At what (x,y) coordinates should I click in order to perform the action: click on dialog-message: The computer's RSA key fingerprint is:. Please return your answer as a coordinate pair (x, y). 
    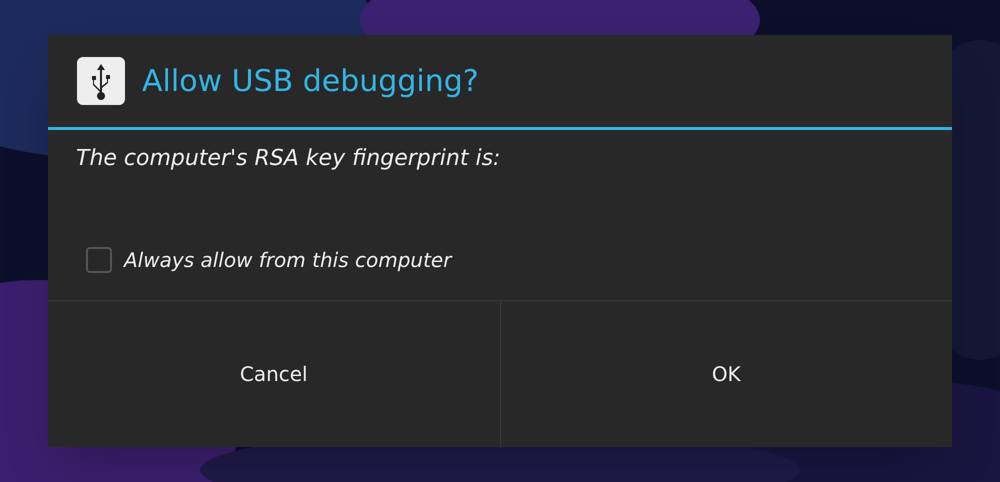
    Looking at the image, I should click on (288, 158).